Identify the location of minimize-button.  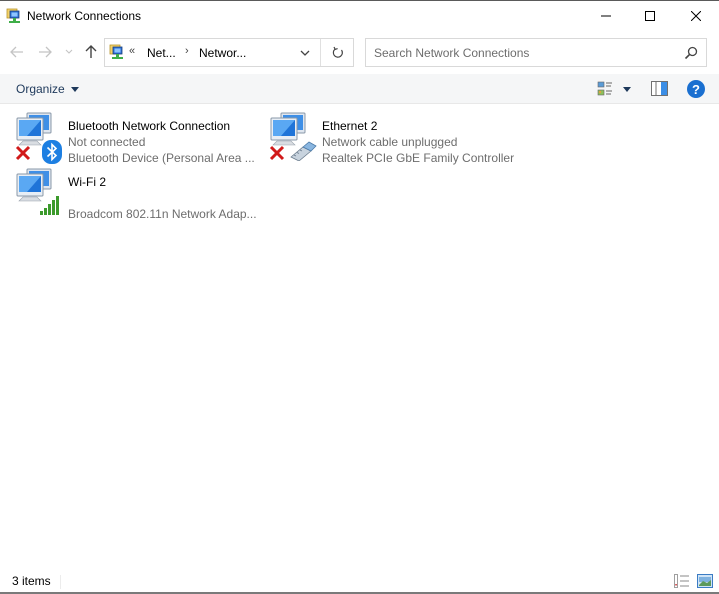
(606, 16).